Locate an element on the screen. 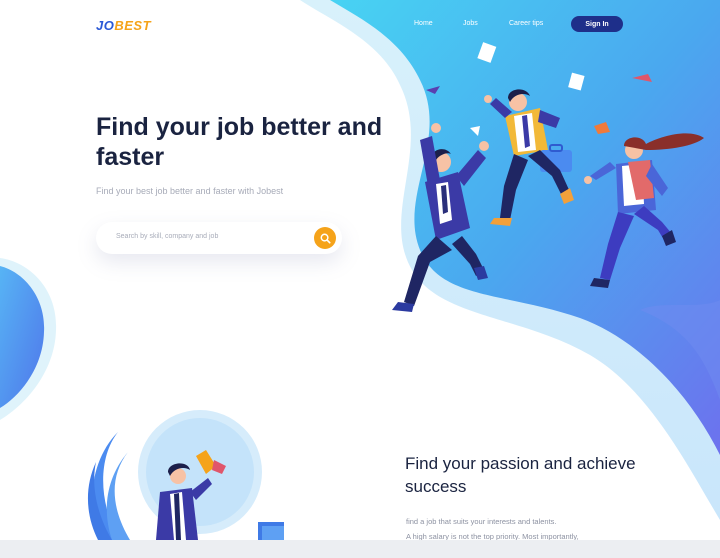 Image resolution: width=720 pixels, height=558 pixels. search-button is located at coordinates (325, 238).